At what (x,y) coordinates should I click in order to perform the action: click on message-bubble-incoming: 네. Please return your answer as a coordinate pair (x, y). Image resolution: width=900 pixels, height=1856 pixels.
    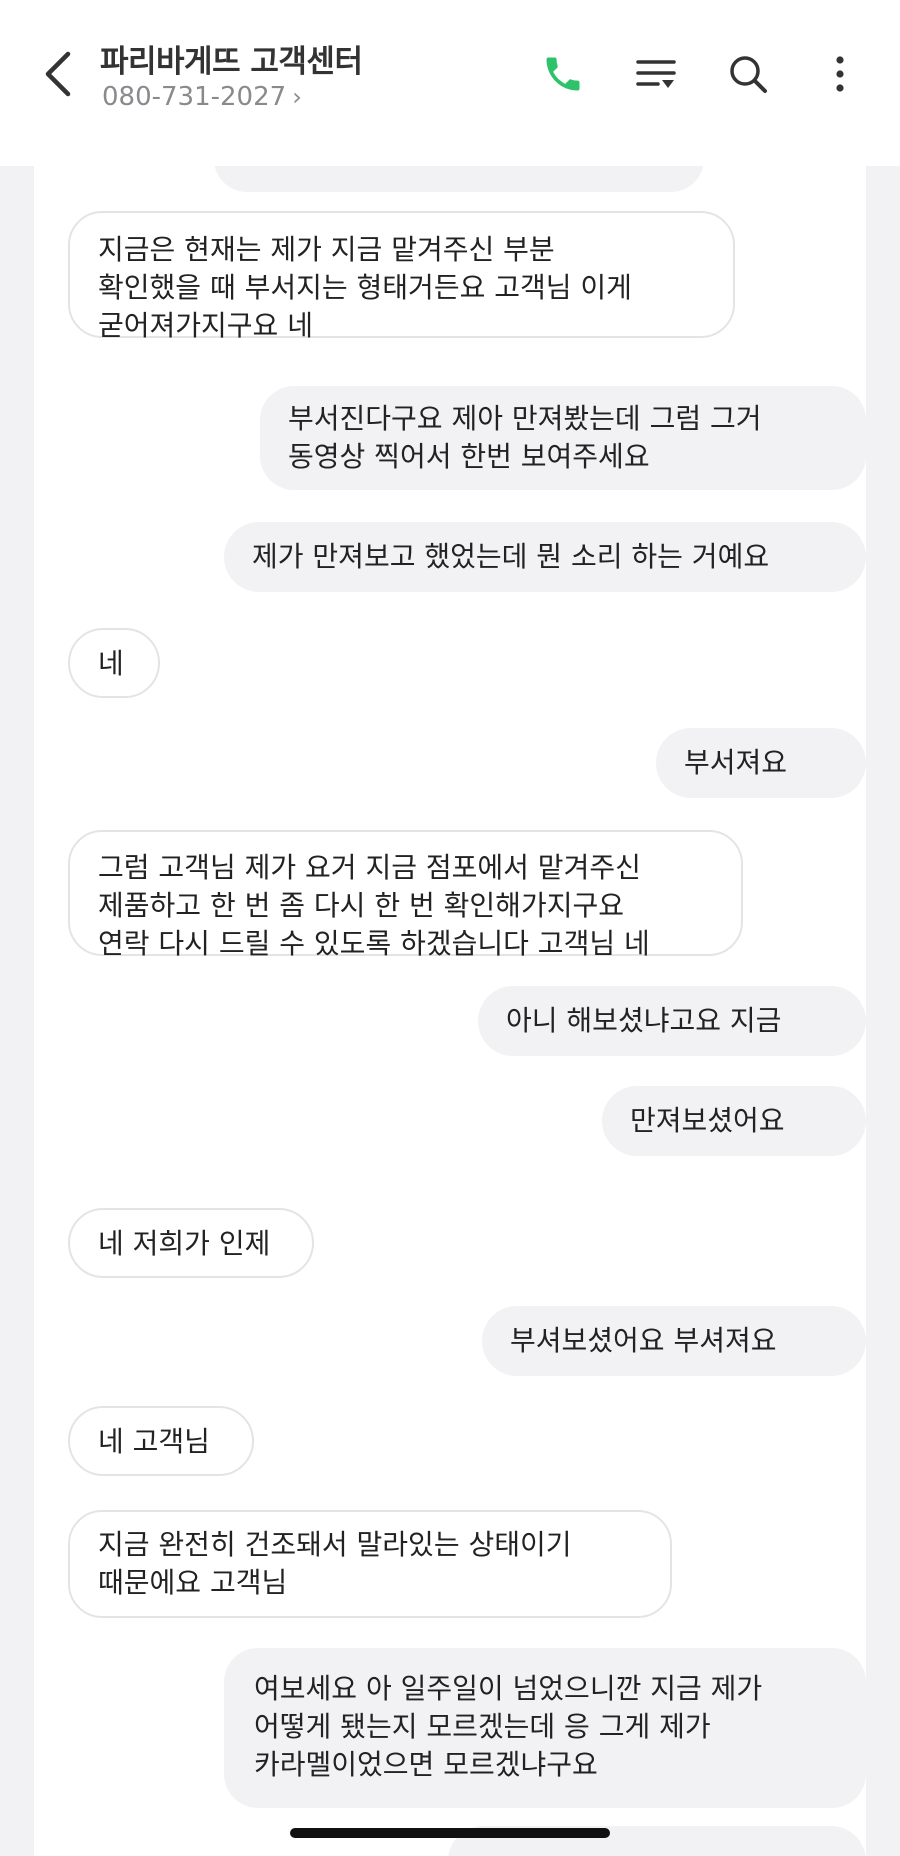
    Looking at the image, I should click on (114, 663).